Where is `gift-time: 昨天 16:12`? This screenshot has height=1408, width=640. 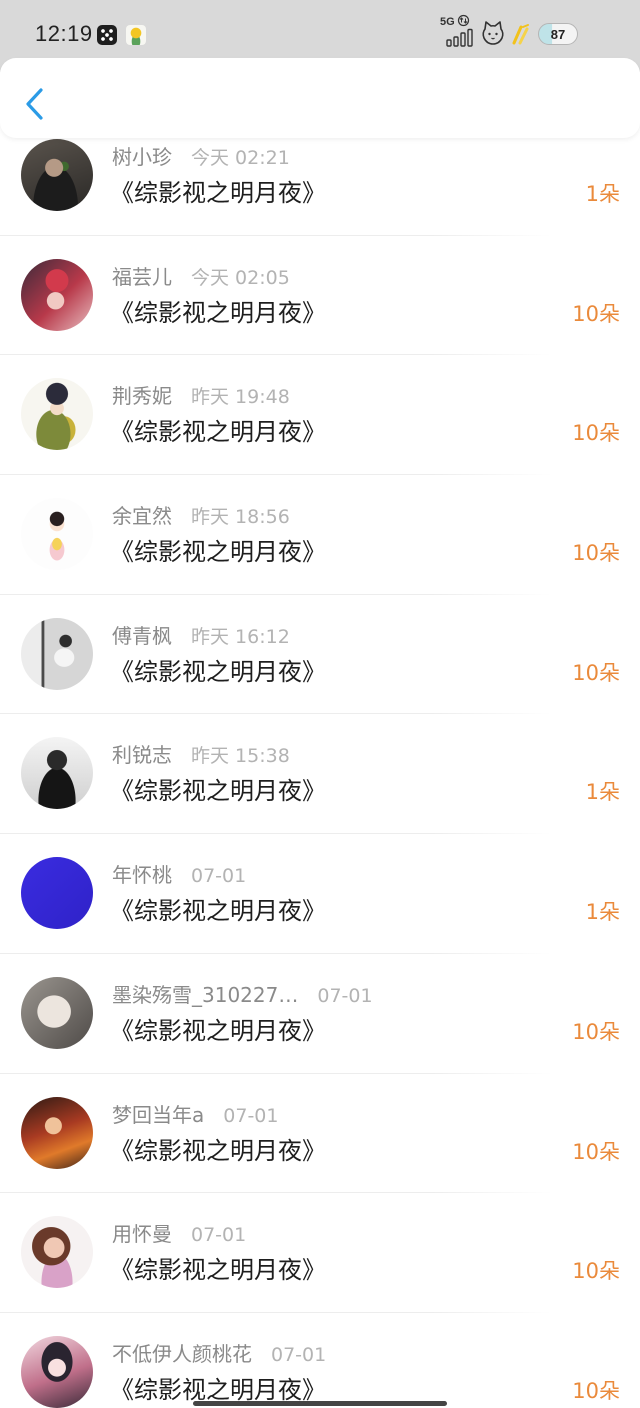 gift-time: 昨天 16:12 is located at coordinates (240, 636).